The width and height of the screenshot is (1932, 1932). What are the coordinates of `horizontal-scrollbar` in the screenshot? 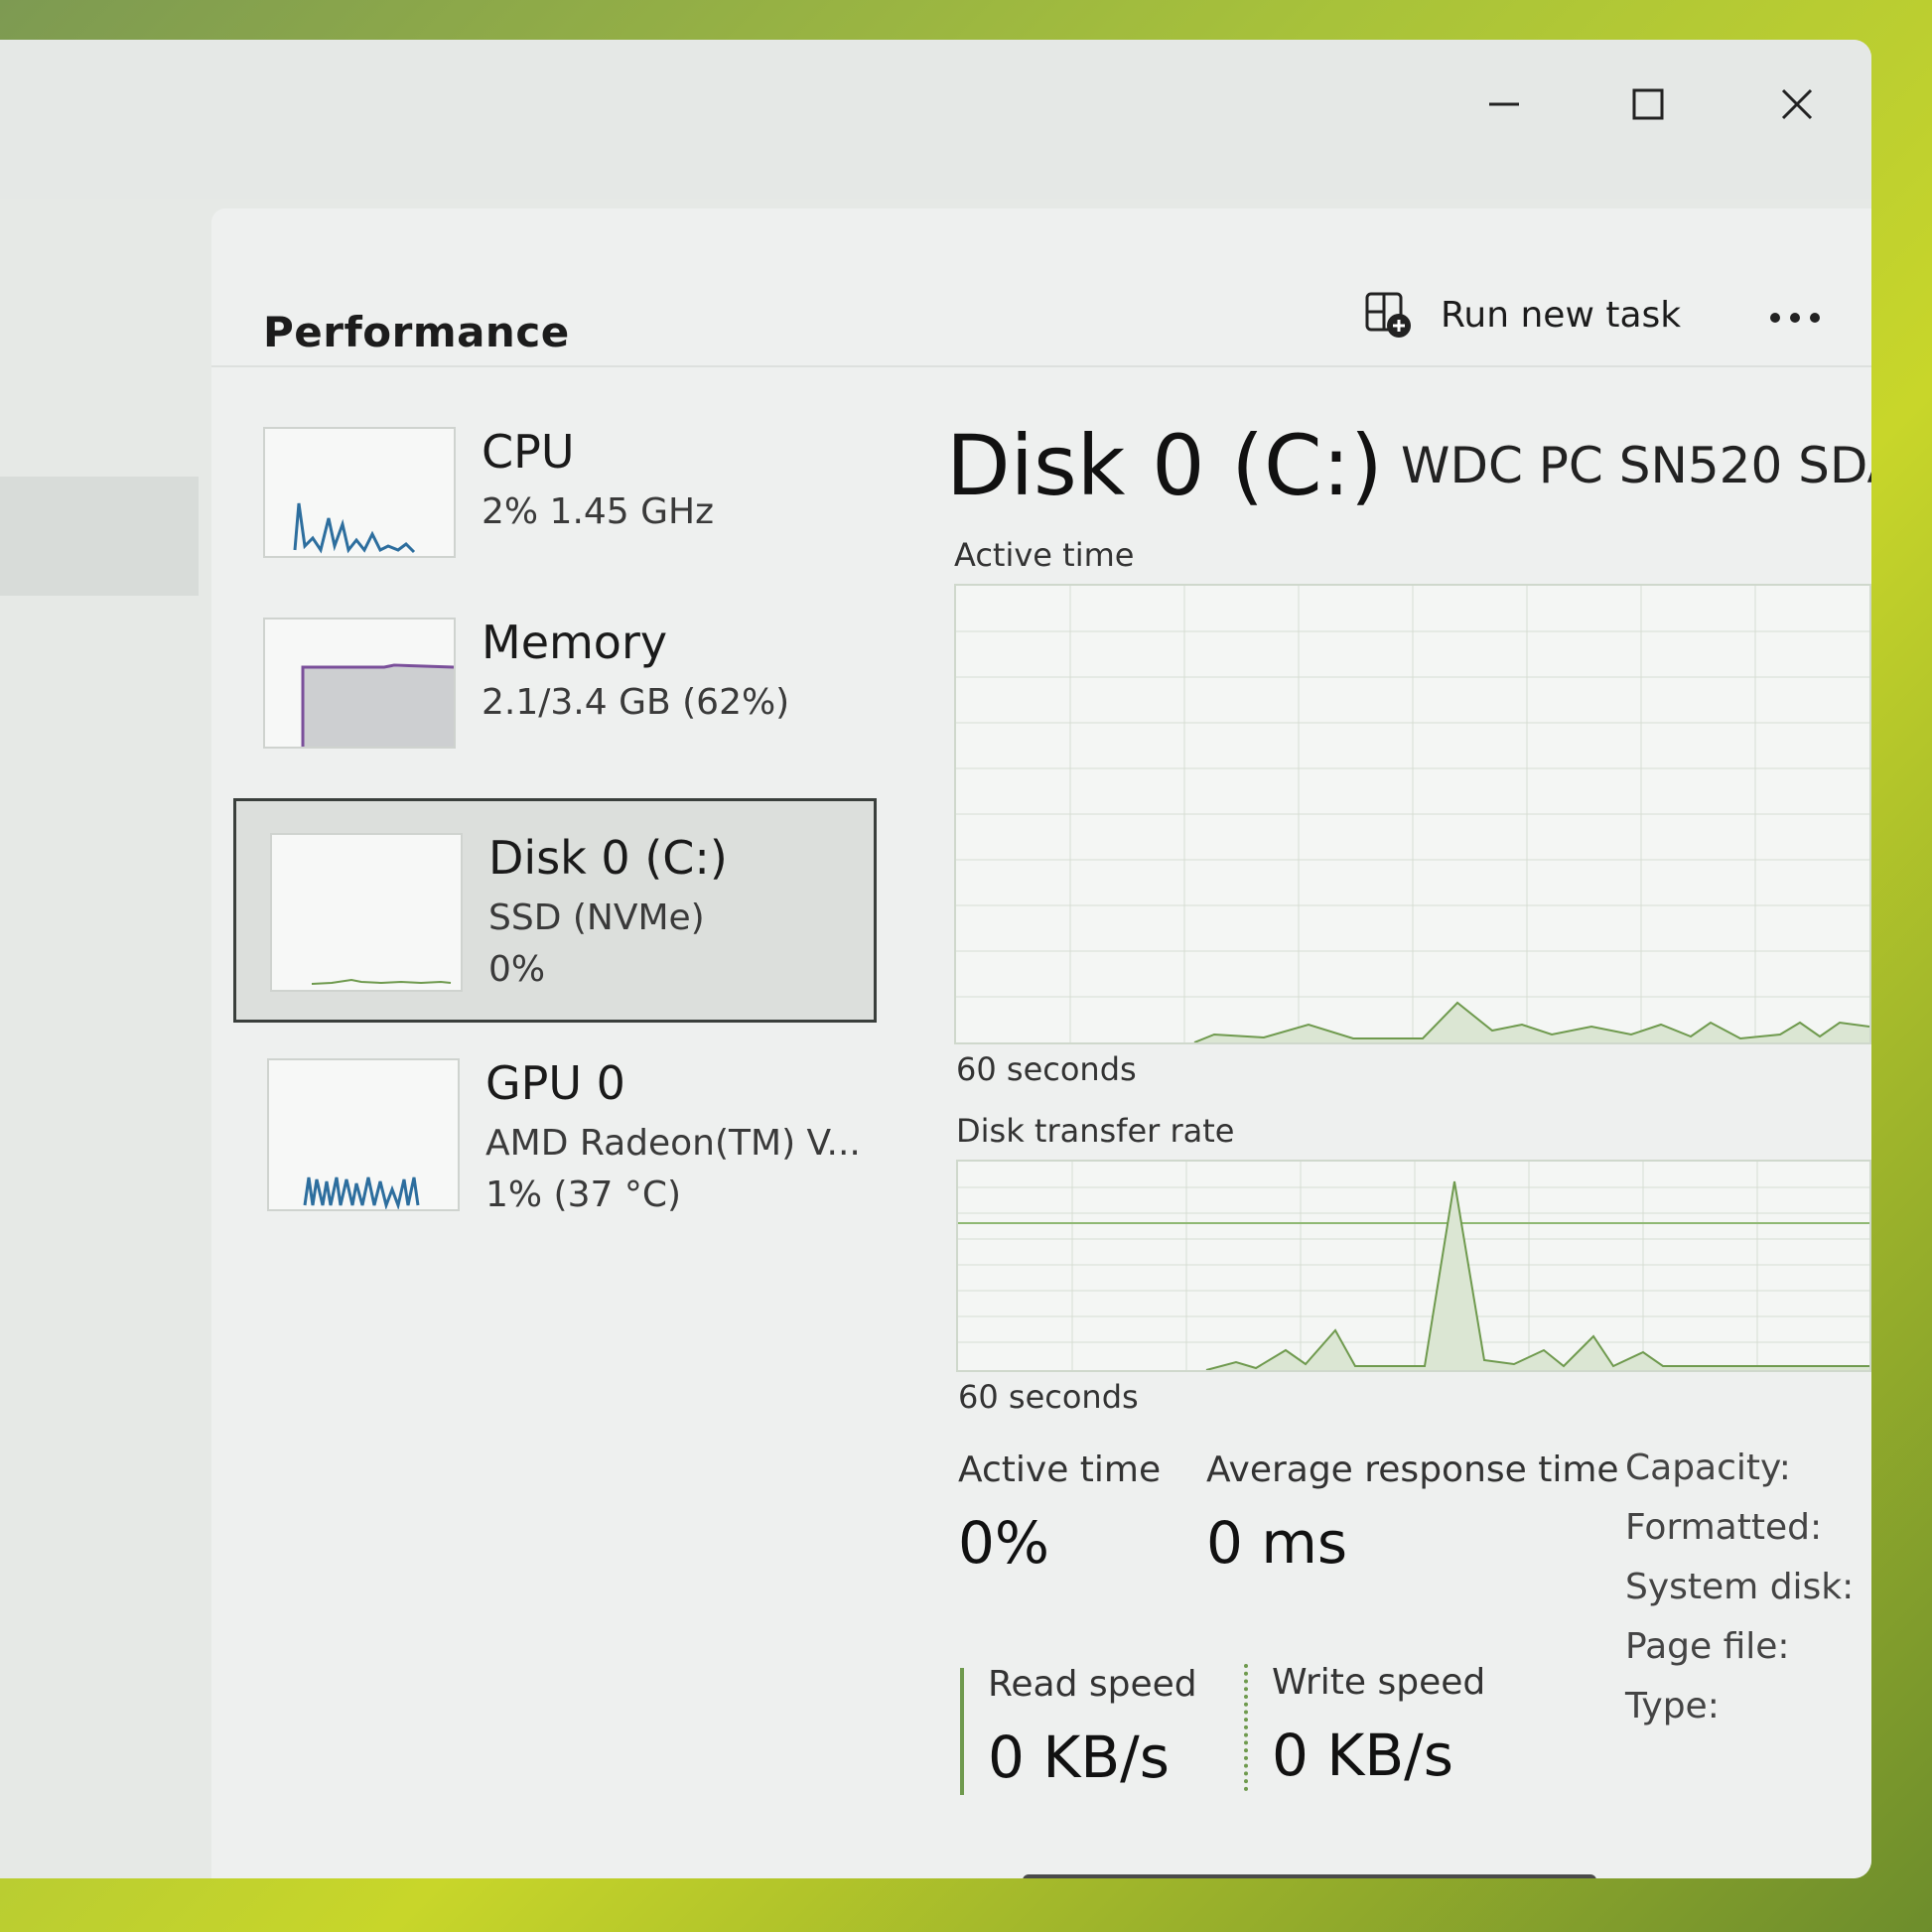 It's located at (1310, 1876).